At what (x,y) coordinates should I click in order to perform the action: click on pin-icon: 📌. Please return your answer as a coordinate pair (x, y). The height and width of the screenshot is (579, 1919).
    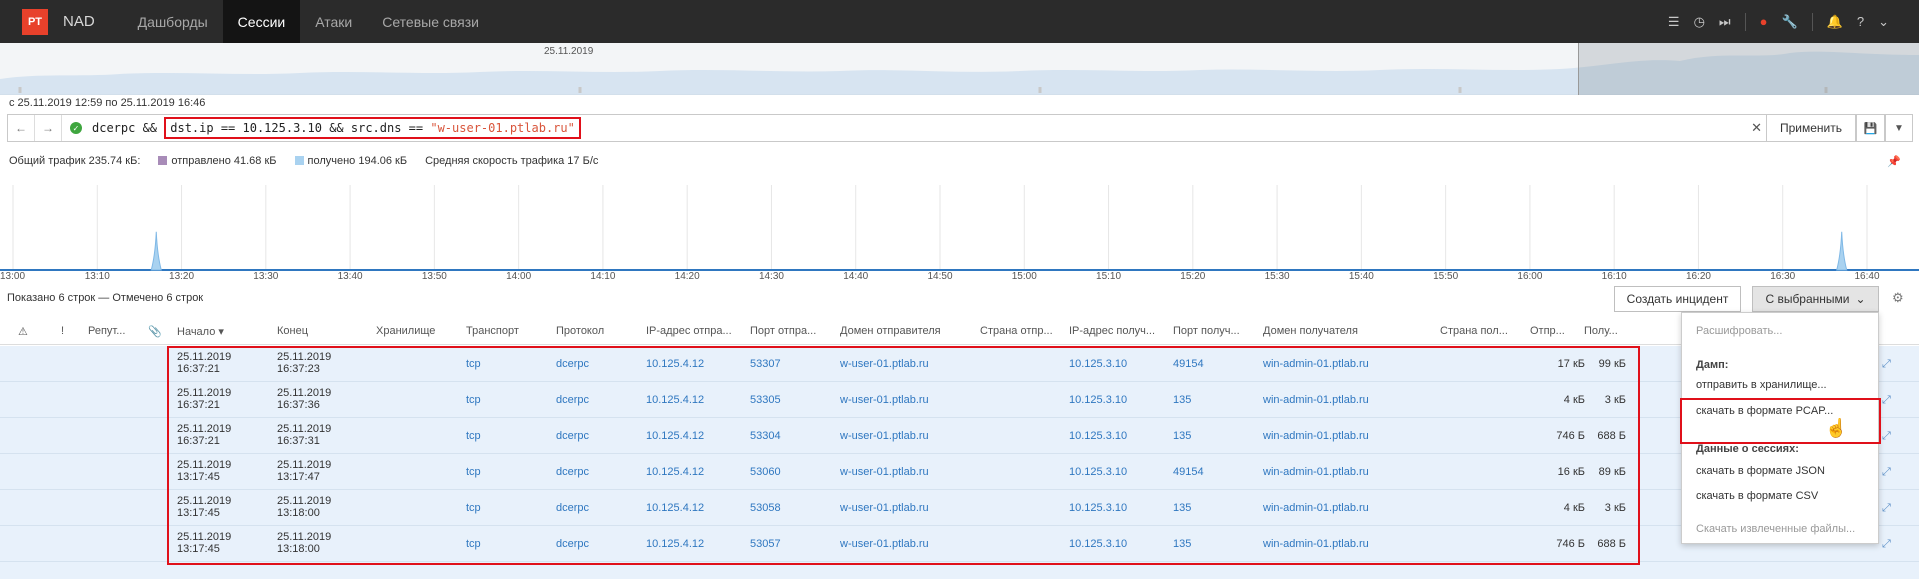
    Looking at the image, I should click on (1894, 161).